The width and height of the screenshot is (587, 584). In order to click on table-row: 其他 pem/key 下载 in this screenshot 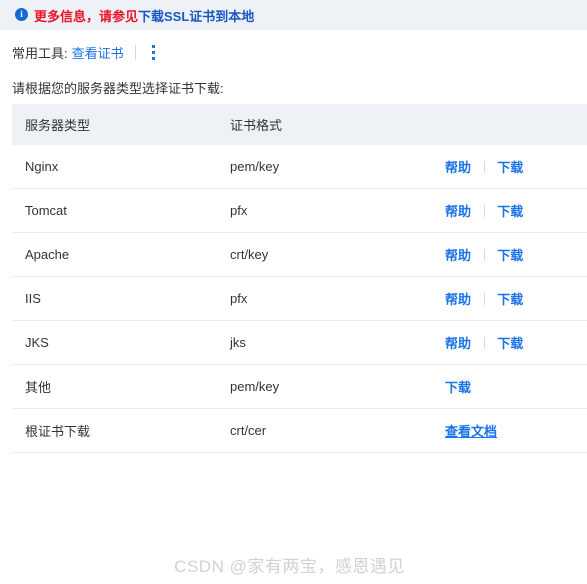, I will do `click(299, 386)`.